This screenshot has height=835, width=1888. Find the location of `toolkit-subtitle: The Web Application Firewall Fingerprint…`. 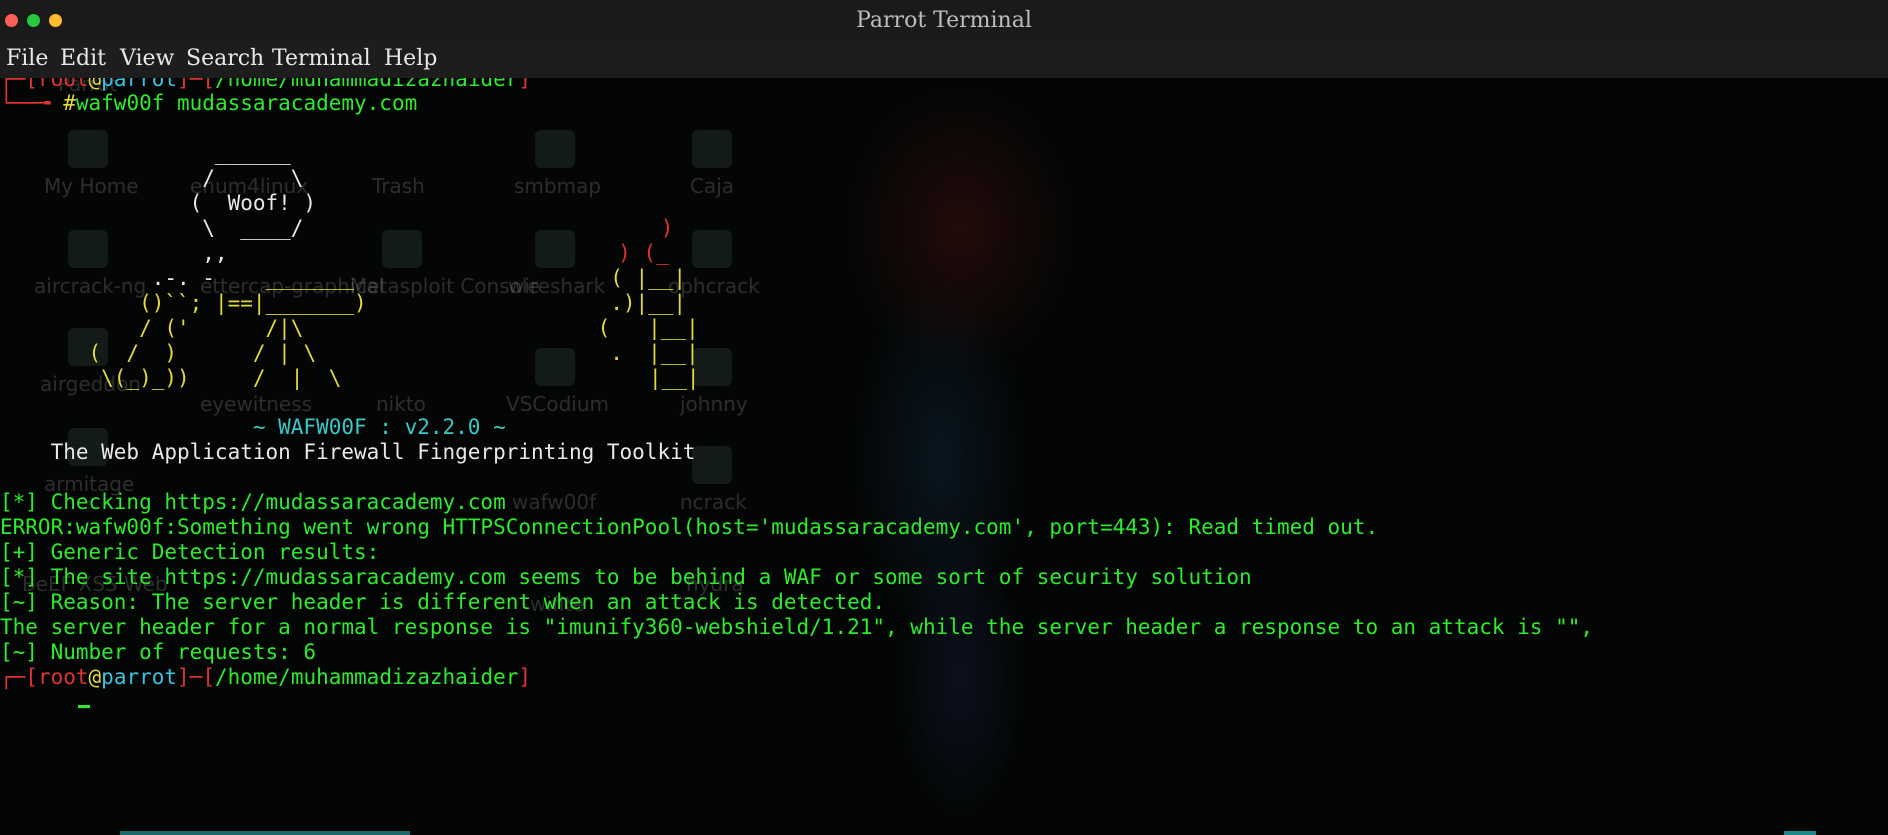

toolkit-subtitle: The Web Application Firewall Fingerprint… is located at coordinates (348, 452).